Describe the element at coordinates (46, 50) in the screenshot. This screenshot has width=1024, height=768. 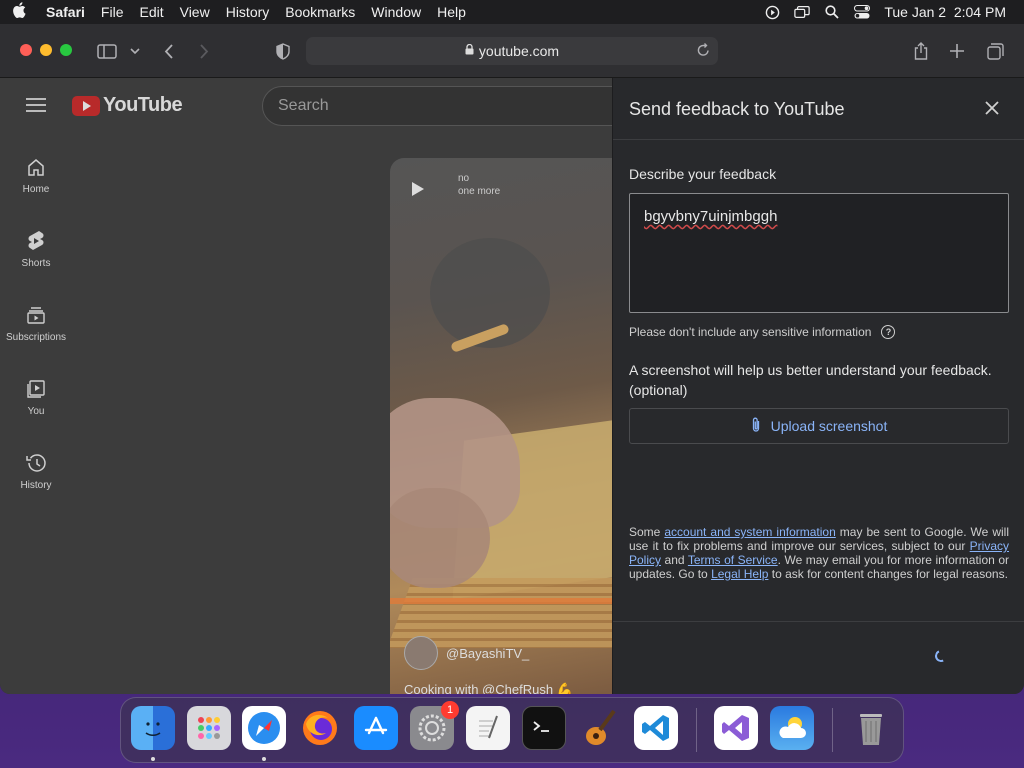
I see `minimize-window-button` at that location.